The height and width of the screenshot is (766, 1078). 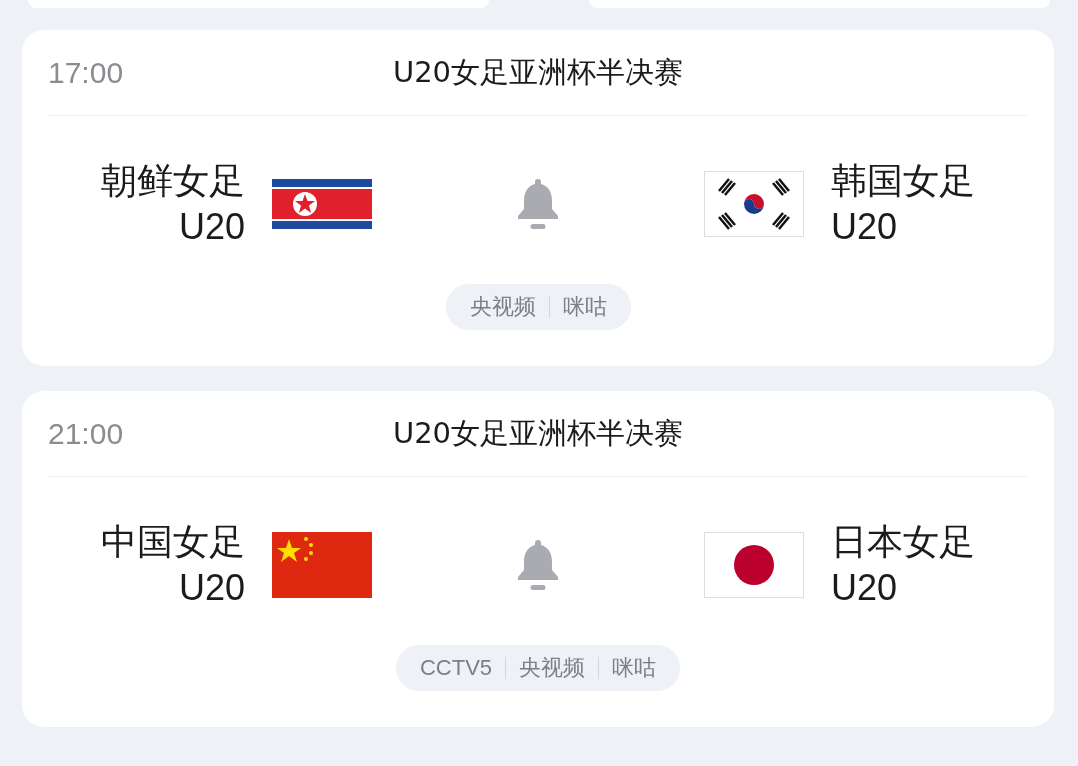 I want to click on team-name: 韩国女足, so click(x=903, y=181).